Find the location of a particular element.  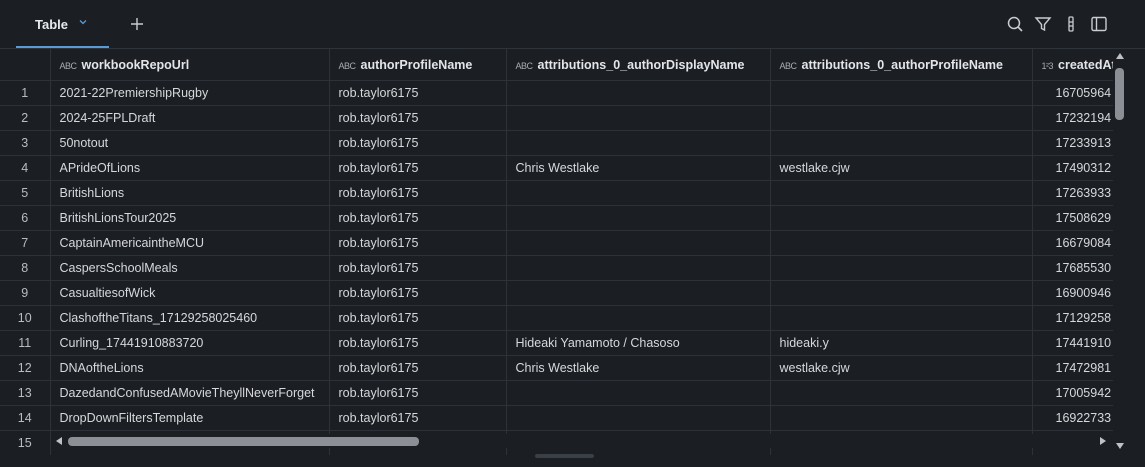

column-header-authorProfileName: ABC authorProfileName is located at coordinates (418, 65).